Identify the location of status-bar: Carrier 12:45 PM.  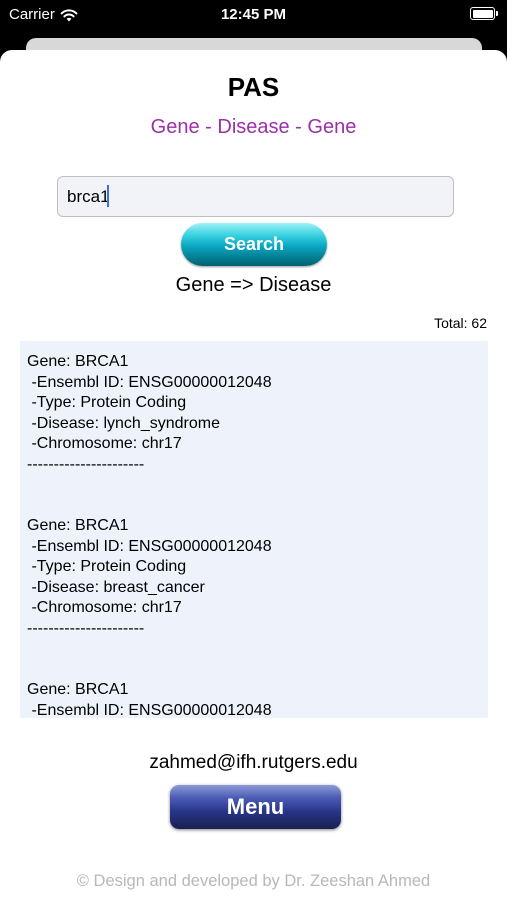
(253, 16).